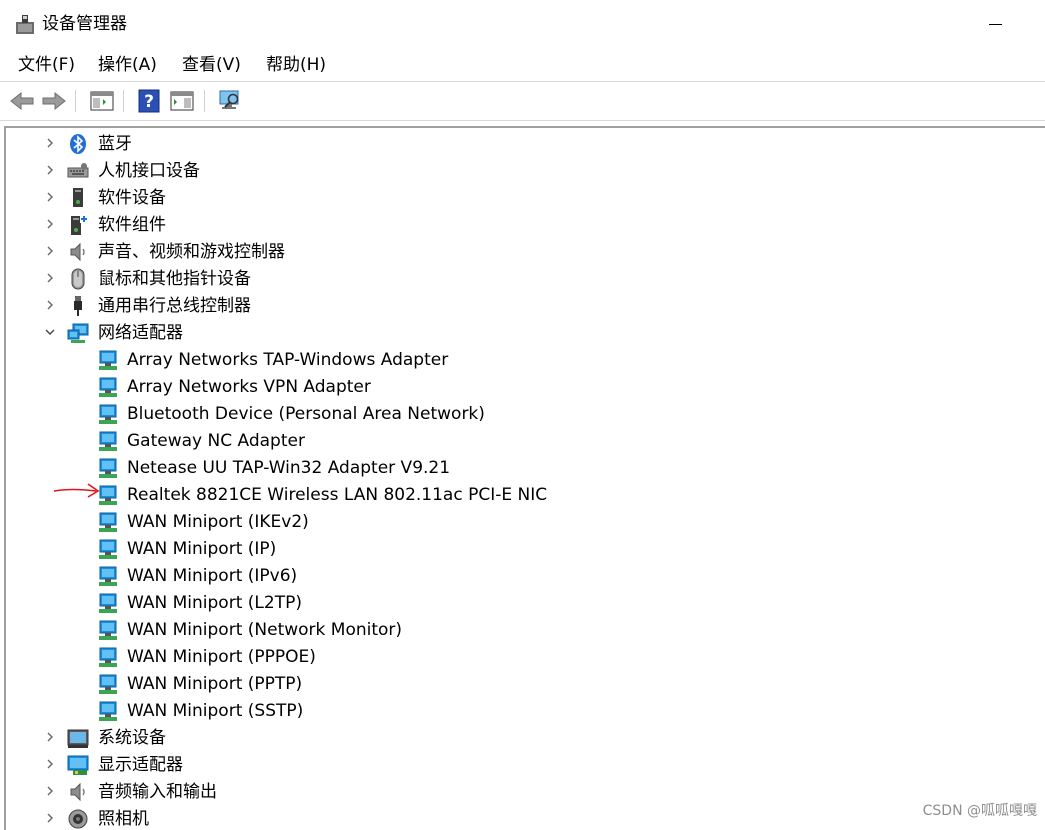 The image size is (1045, 830). I want to click on software-component-icon, so click(79, 225).